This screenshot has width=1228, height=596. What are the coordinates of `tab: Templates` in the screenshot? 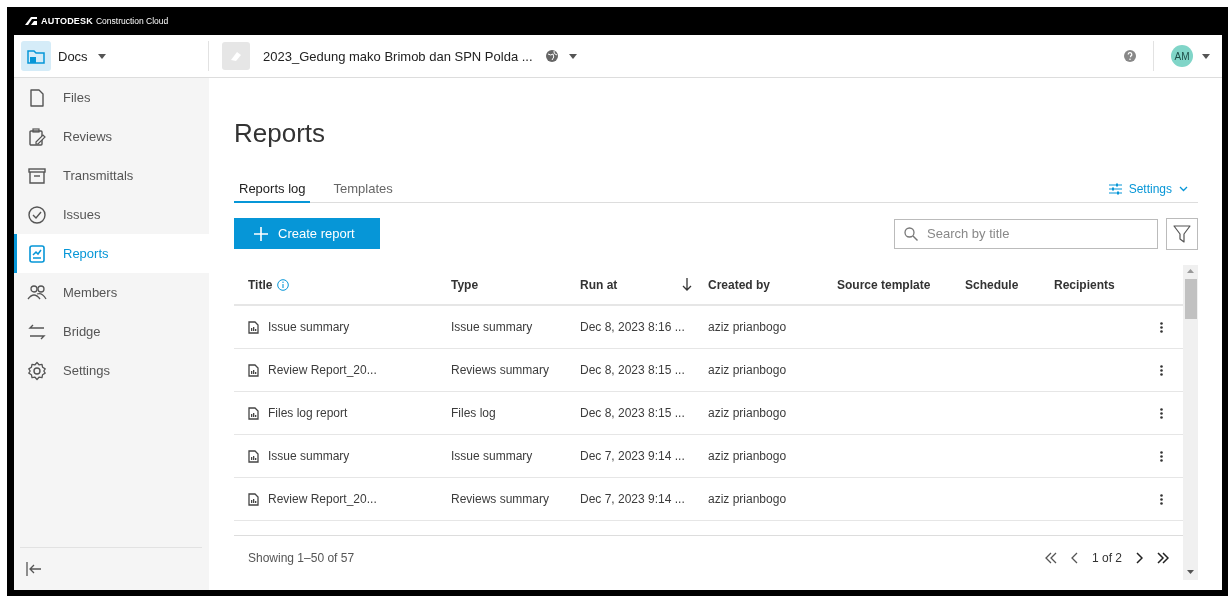 It's located at (363, 189).